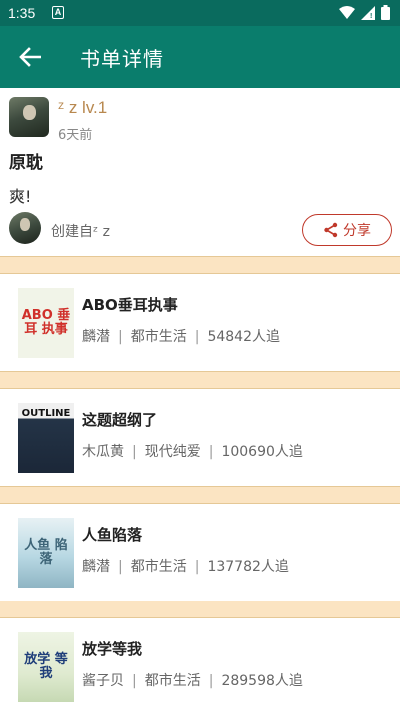 This screenshot has width=400, height=710. Describe the element at coordinates (172, 452) in the screenshot. I see `book-category: 现代纯爱` at that location.